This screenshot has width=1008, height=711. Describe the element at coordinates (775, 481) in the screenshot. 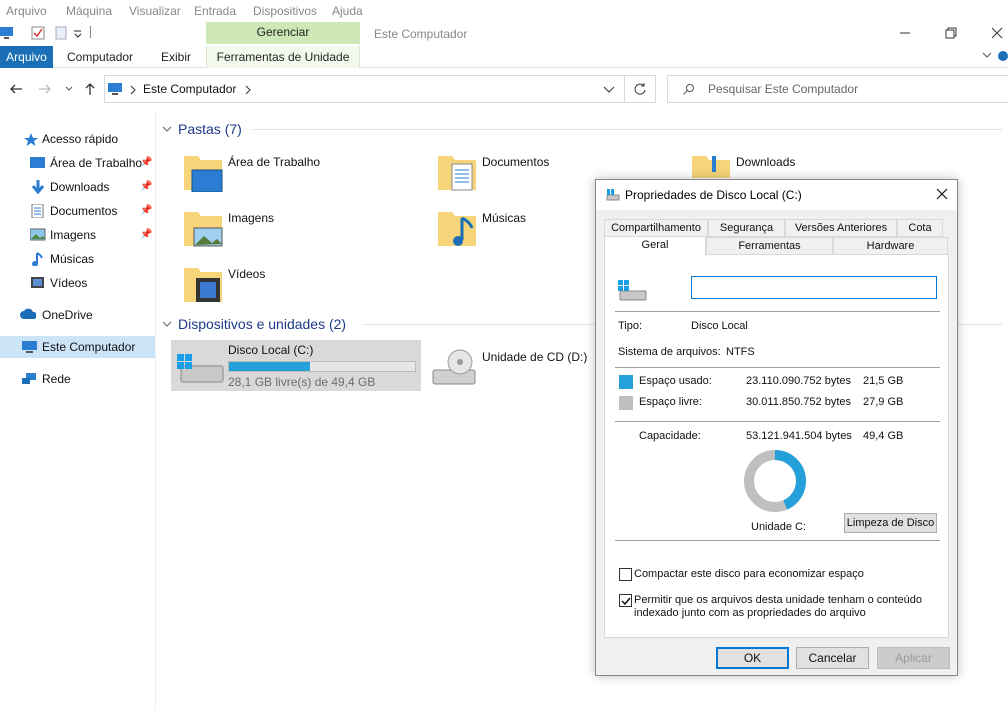

I see `disk-usage-donut` at that location.